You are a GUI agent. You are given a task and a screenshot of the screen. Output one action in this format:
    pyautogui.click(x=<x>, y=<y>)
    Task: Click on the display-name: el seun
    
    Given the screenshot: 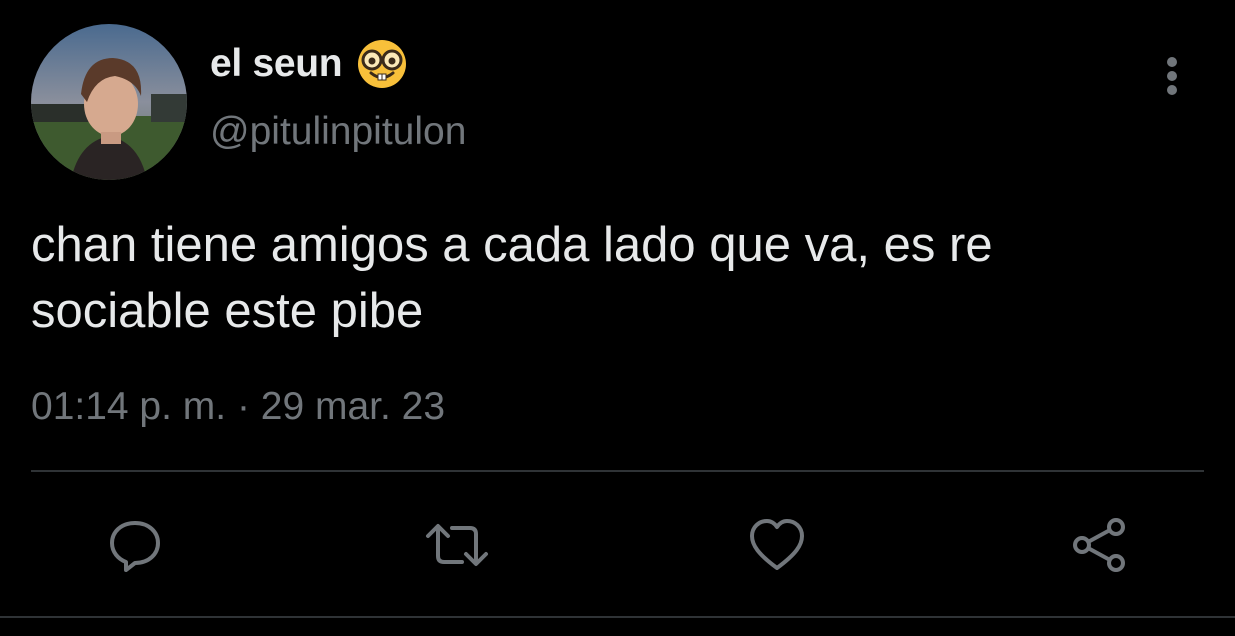 What is the action you would take?
    pyautogui.click(x=276, y=64)
    